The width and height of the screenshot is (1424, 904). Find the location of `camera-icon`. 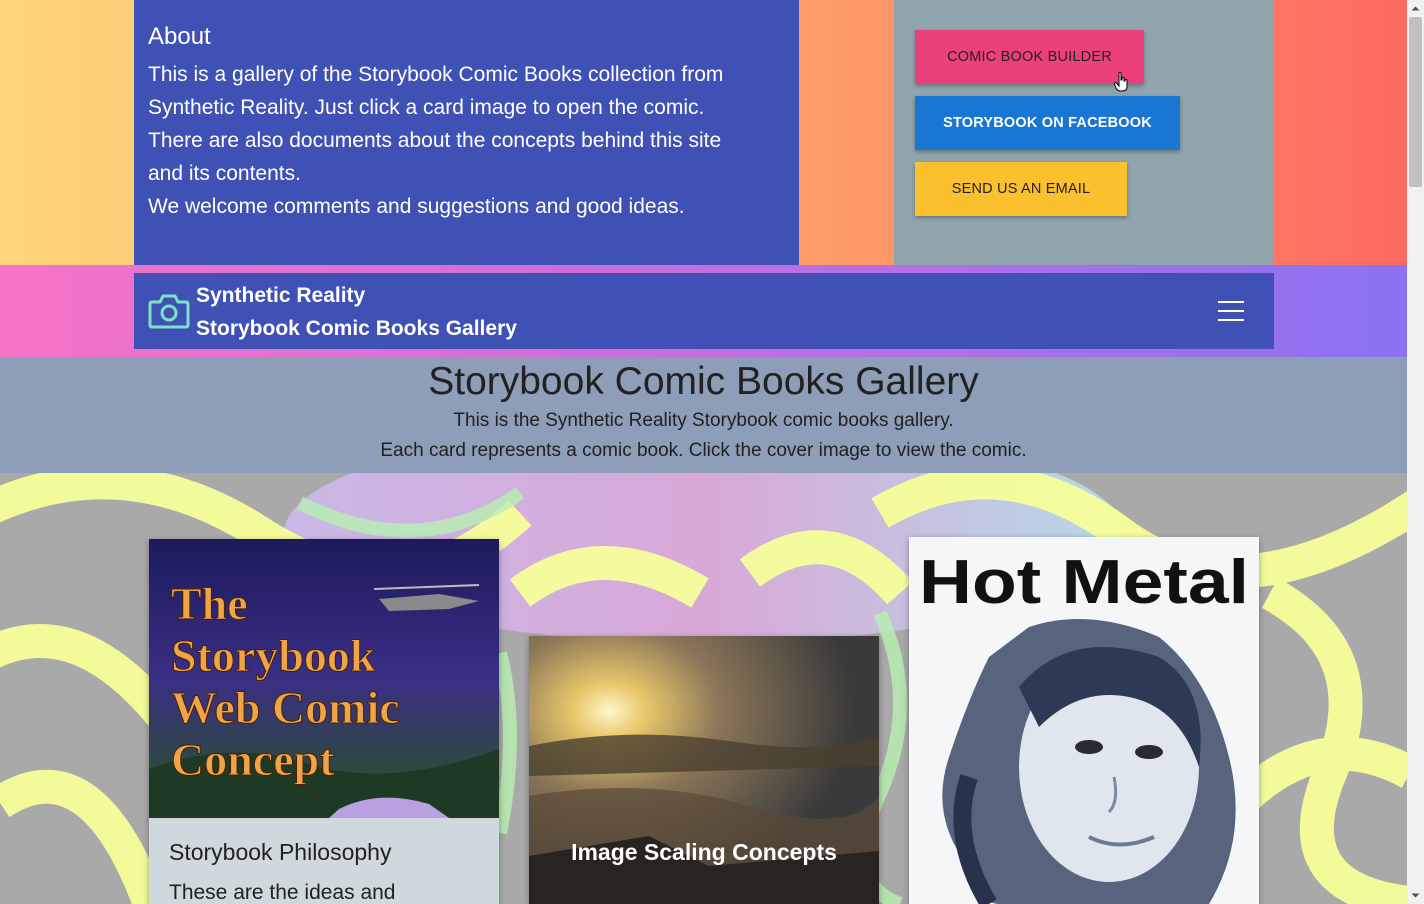

camera-icon is located at coordinates (169, 311).